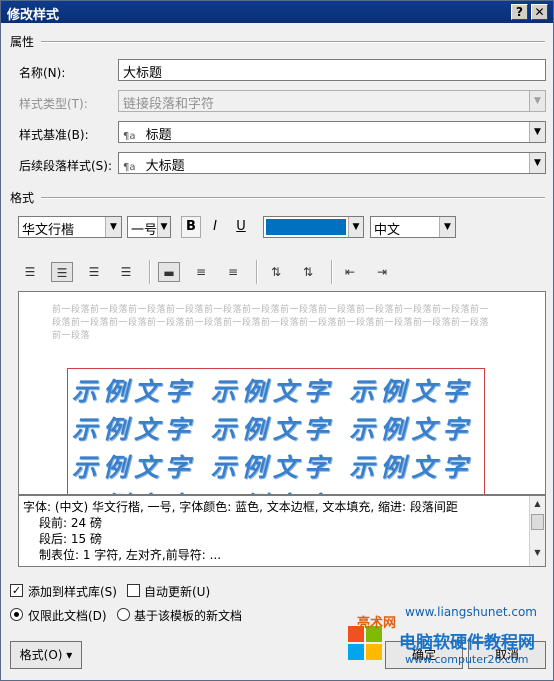 This screenshot has width=554, height=681. What do you see at coordinates (471, 612) in the screenshot?
I see `watermark-url: www.liangshunet.com` at bounding box center [471, 612].